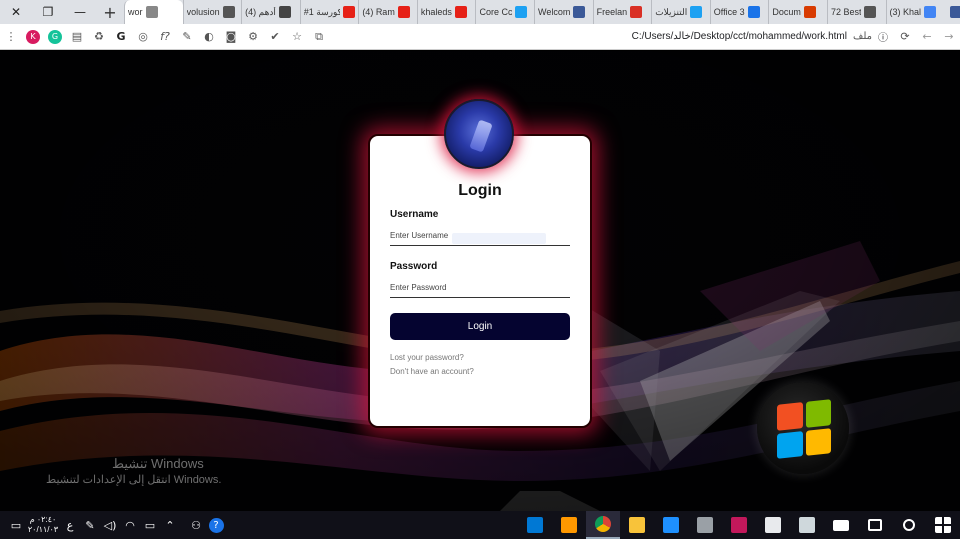 Image resolution: width=960 pixels, height=539 pixels. Describe the element at coordinates (322, 11) in the screenshot. I see `tab-title: #1 كورسة` at that location.